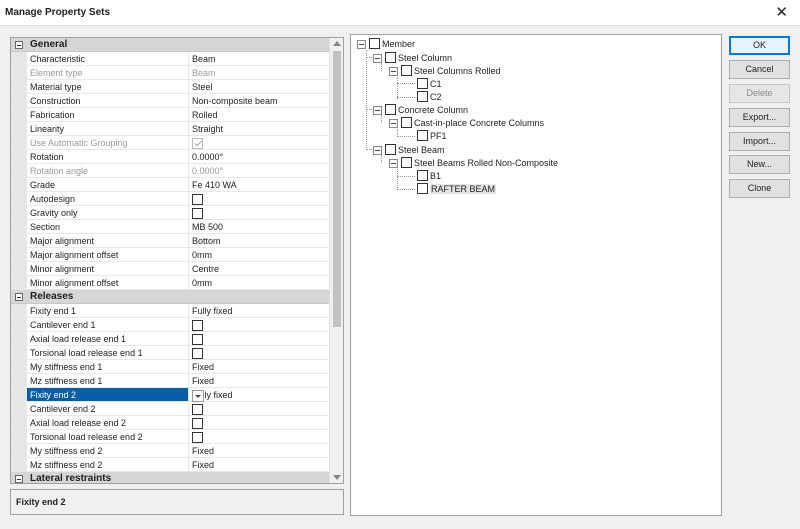  I want to click on ok-button: OK, so click(759, 45).